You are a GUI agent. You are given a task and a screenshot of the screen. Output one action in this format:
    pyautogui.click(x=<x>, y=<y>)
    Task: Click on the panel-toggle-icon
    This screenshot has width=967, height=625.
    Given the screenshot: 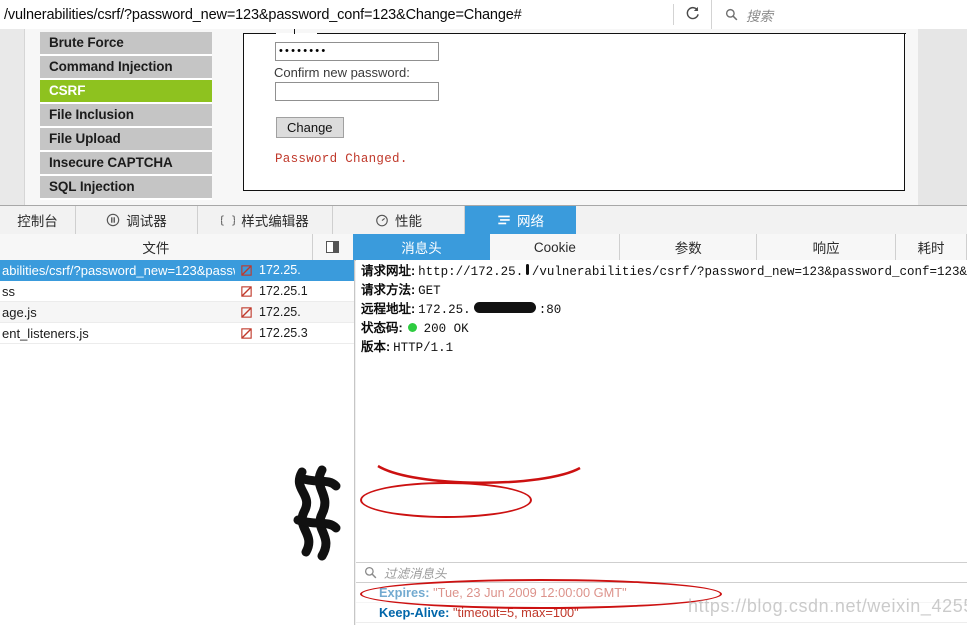 What is the action you would take?
    pyautogui.click(x=333, y=247)
    